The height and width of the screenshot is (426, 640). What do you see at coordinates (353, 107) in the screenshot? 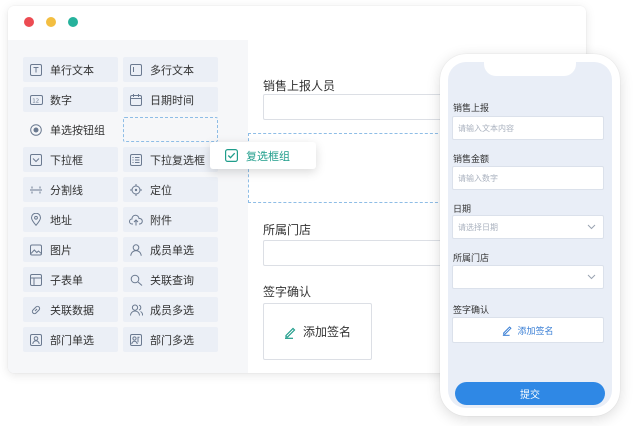
I see `sales-reporter-input` at bounding box center [353, 107].